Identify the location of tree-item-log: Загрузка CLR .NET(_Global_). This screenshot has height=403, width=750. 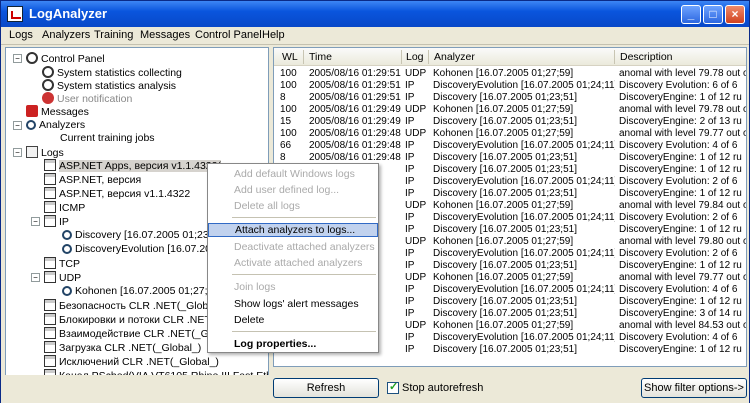
(122, 347).